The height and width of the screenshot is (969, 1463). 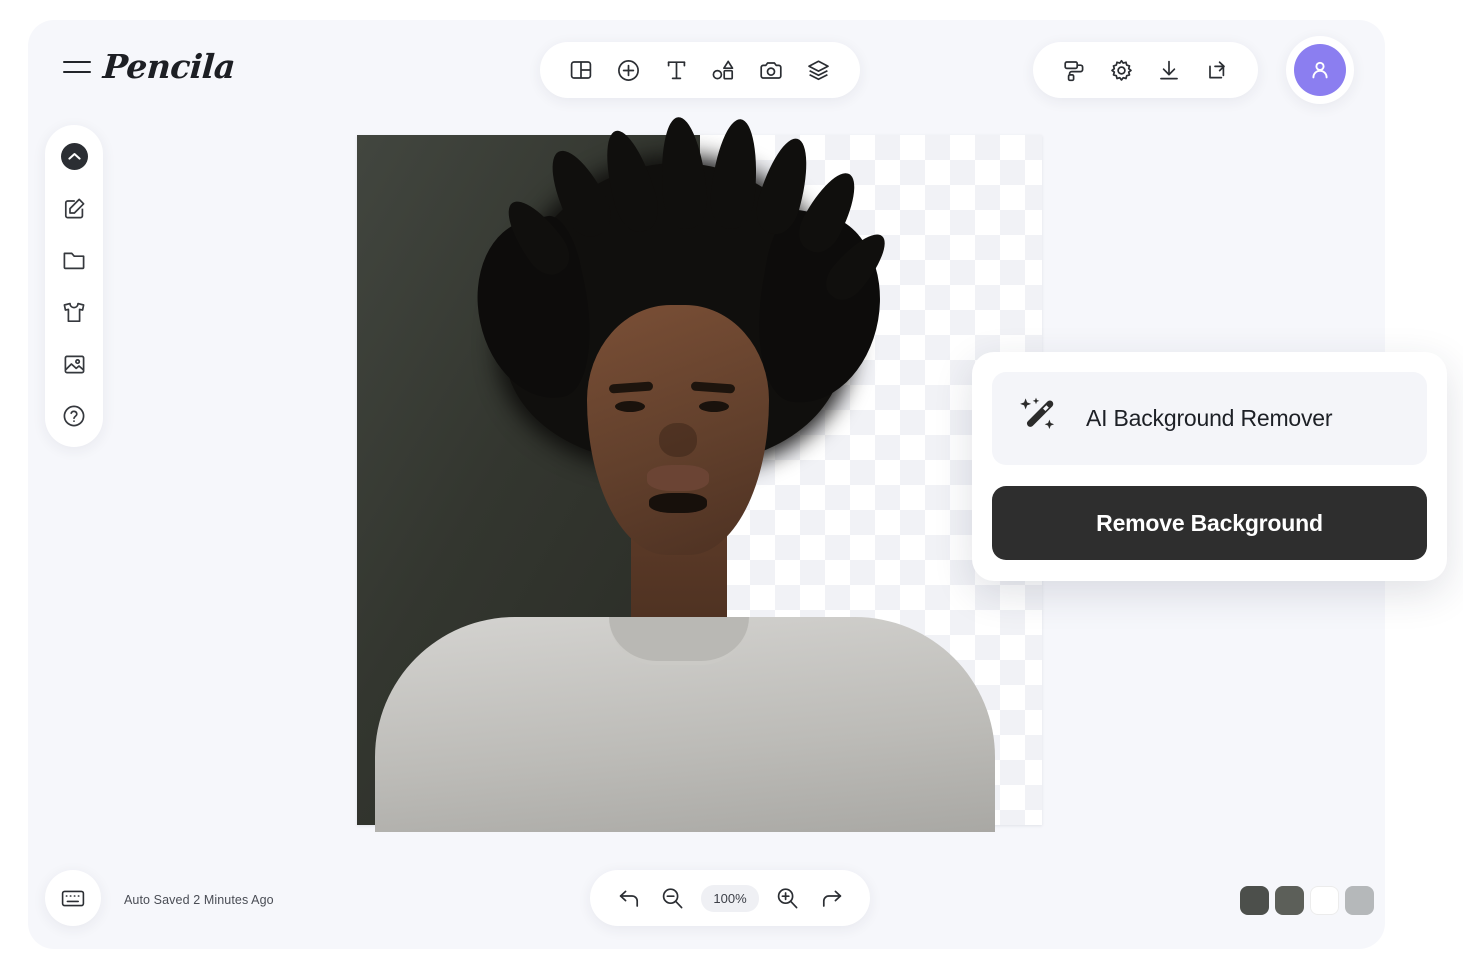 I want to click on chevron-up-icon, so click(x=74, y=156).